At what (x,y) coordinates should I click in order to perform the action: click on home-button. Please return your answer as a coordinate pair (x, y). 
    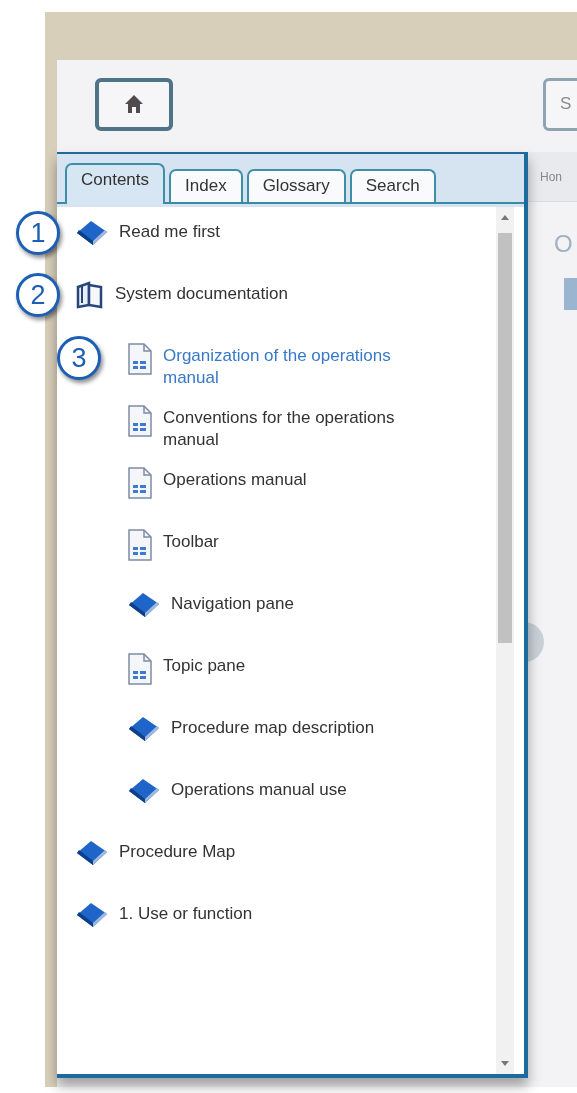
    Looking at the image, I should click on (134, 104).